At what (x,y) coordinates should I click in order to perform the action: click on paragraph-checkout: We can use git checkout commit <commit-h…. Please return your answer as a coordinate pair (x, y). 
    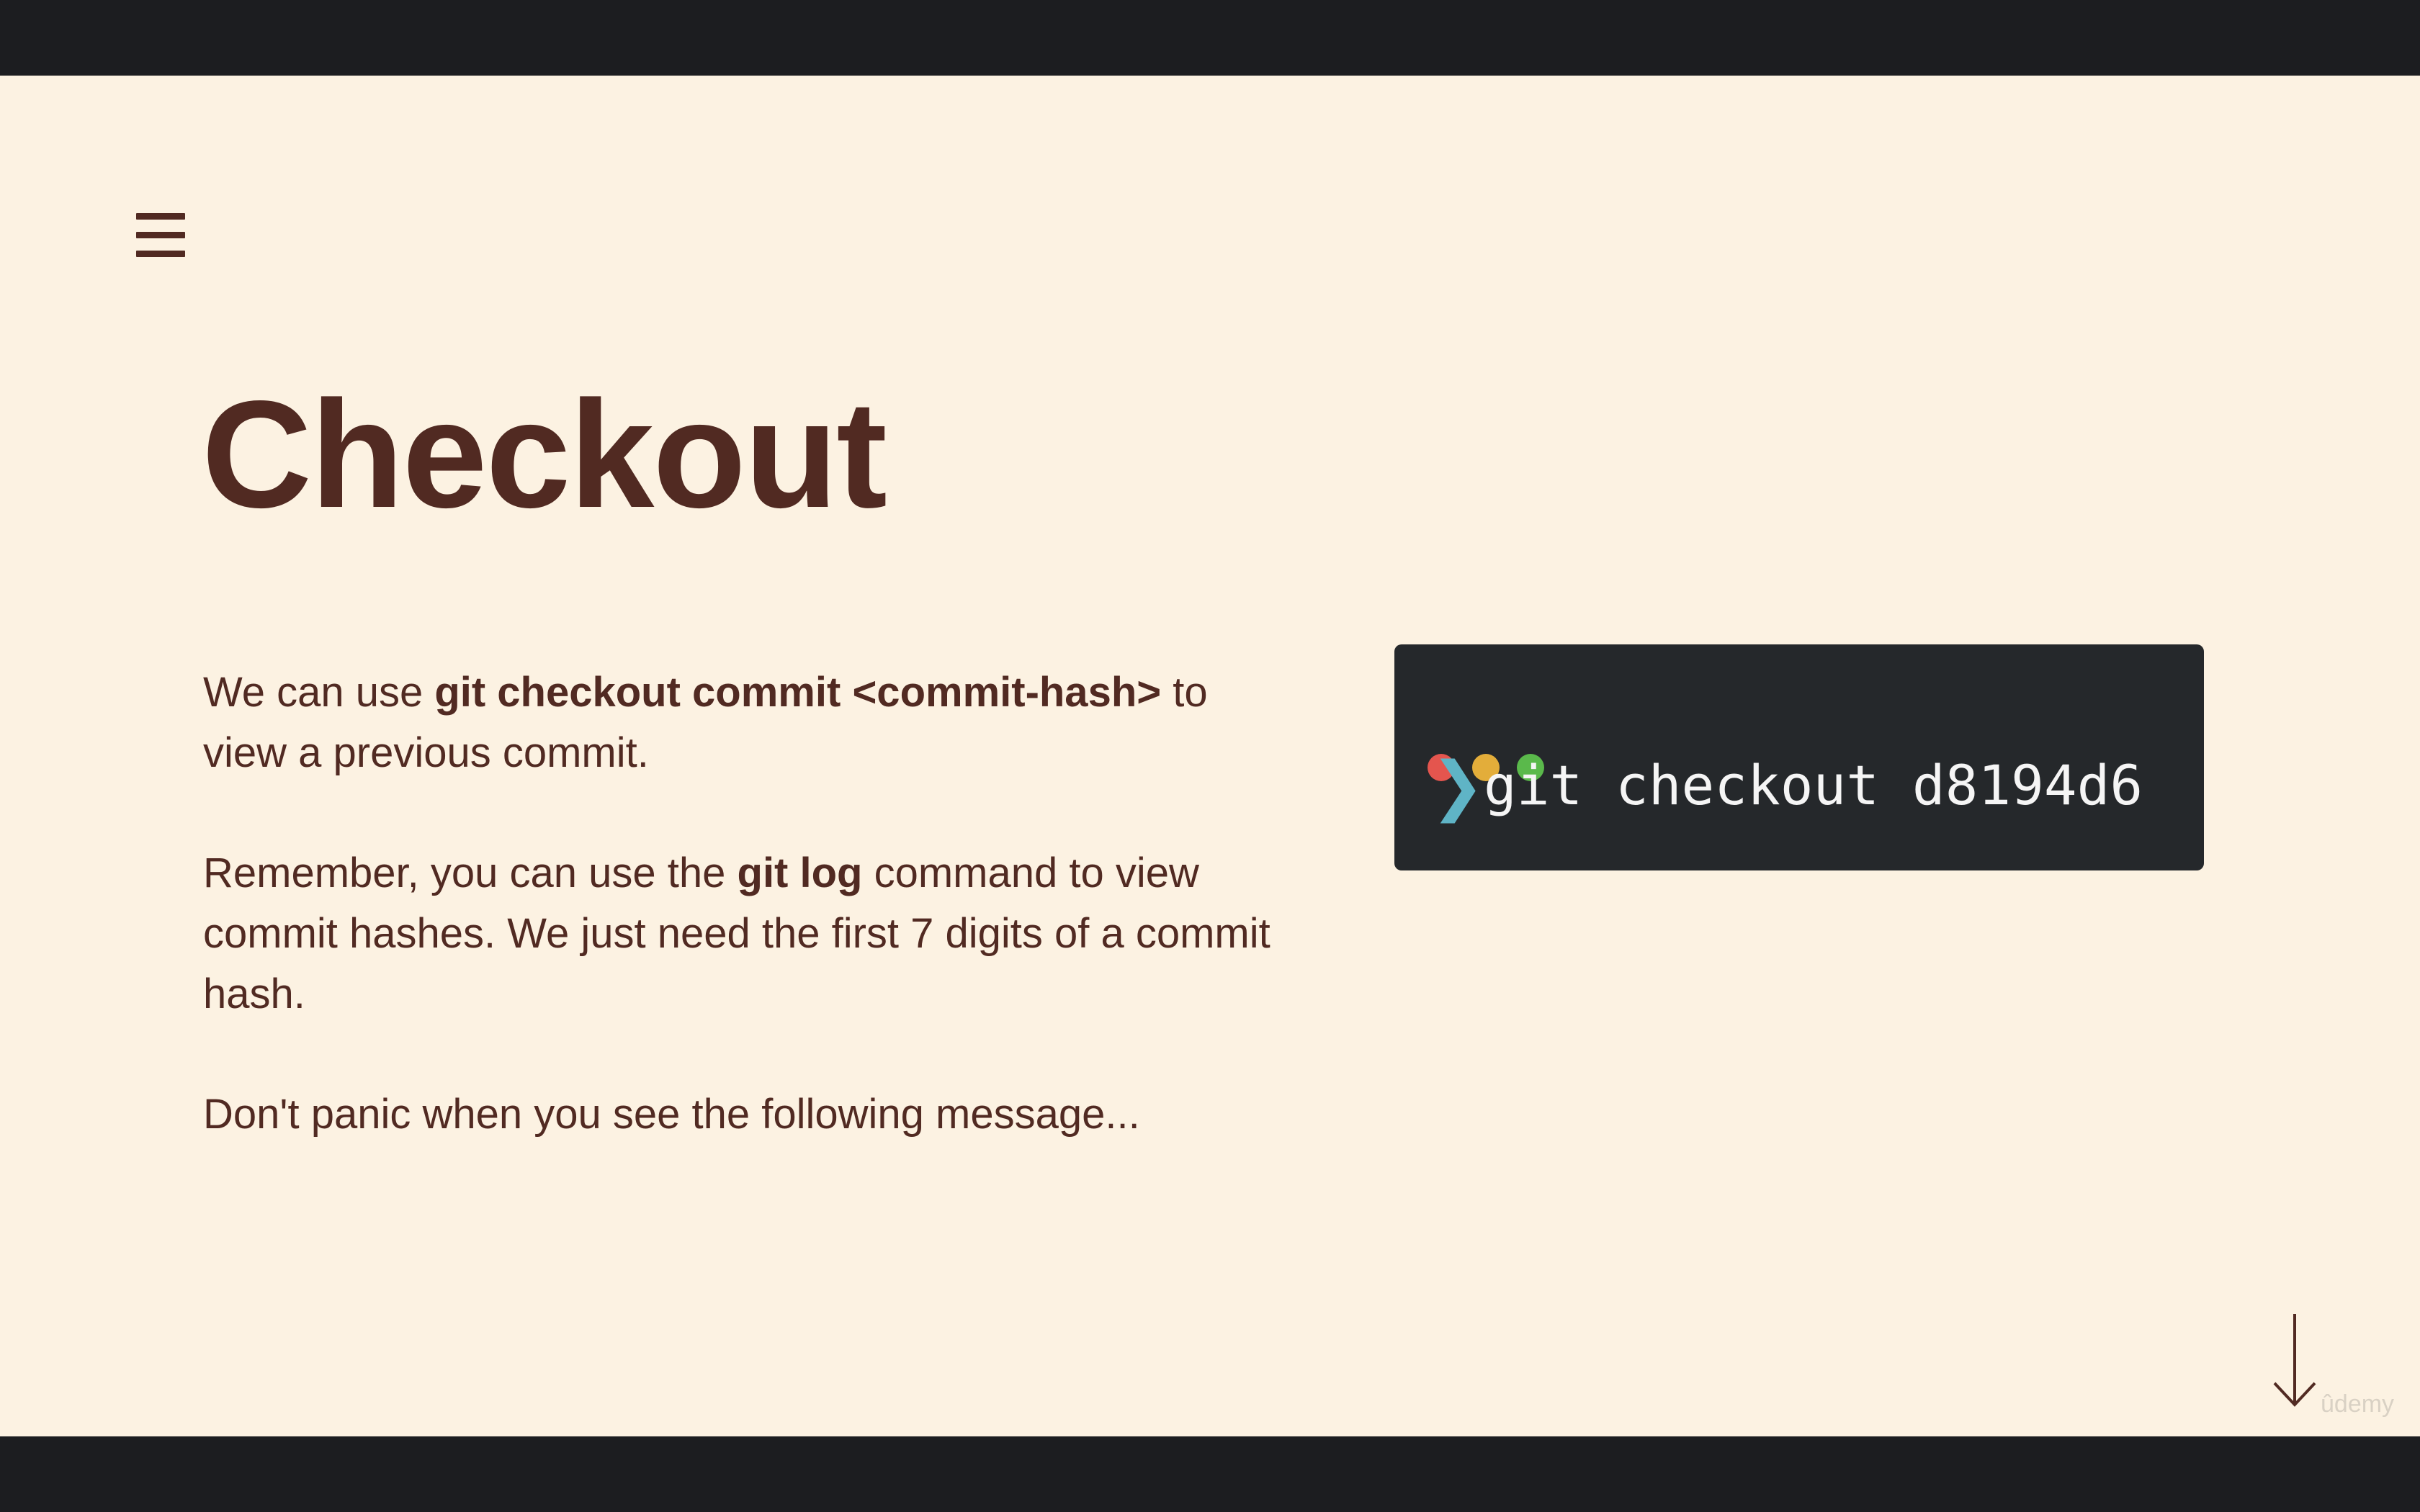
    Looking at the image, I should click on (743, 722).